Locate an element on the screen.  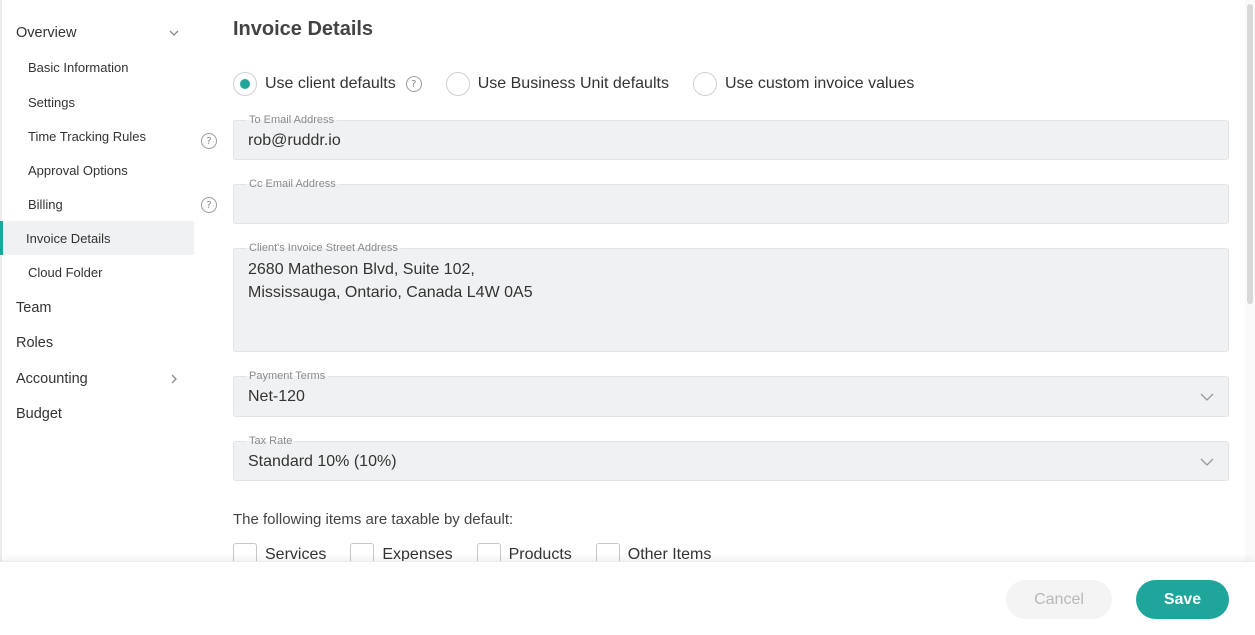
sidebar-item-billing: Billing is located at coordinates (98, 204).